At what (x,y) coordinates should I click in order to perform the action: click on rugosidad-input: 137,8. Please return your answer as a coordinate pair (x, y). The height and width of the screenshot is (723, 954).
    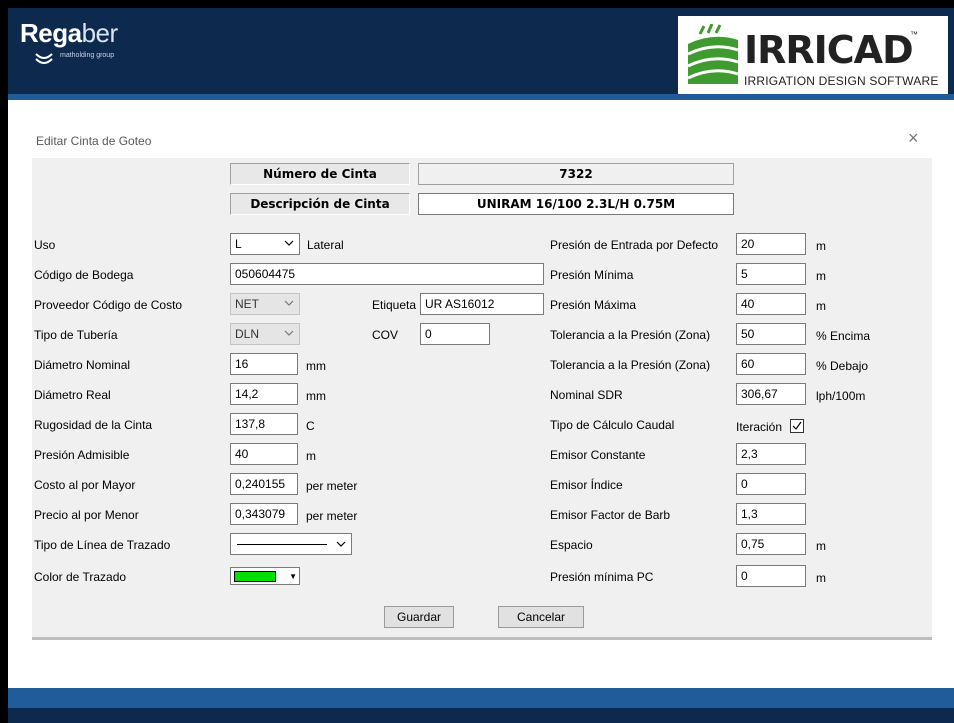
    Looking at the image, I should click on (264, 424).